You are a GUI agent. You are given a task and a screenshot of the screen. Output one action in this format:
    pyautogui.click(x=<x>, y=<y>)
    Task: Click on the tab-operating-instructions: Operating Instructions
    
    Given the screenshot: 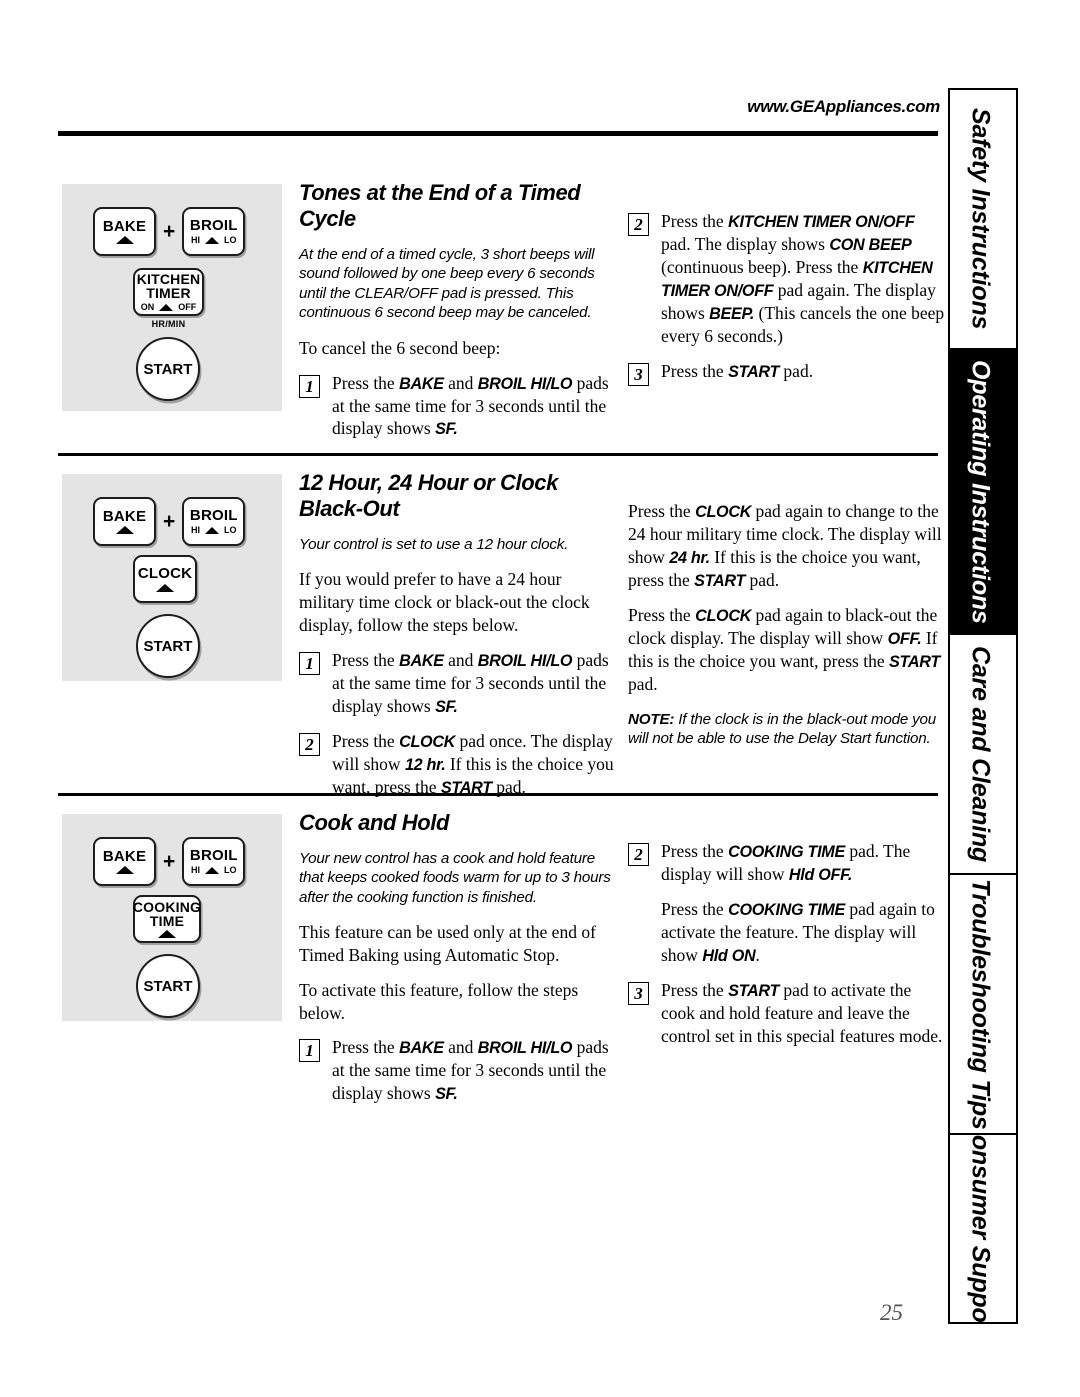 What is the action you would take?
    pyautogui.click(x=983, y=492)
    